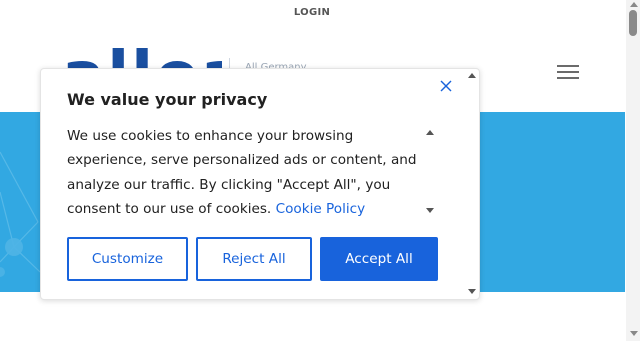 Image resolution: width=640 pixels, height=341 pixels. Describe the element at coordinates (430, 210) in the screenshot. I see `body-scroll-down-icon` at that location.